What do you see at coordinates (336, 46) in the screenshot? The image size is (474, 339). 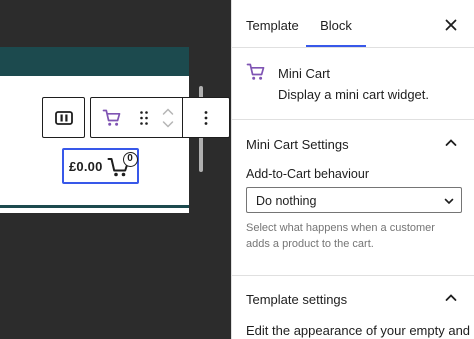 I see `active-tab-indicator` at bounding box center [336, 46].